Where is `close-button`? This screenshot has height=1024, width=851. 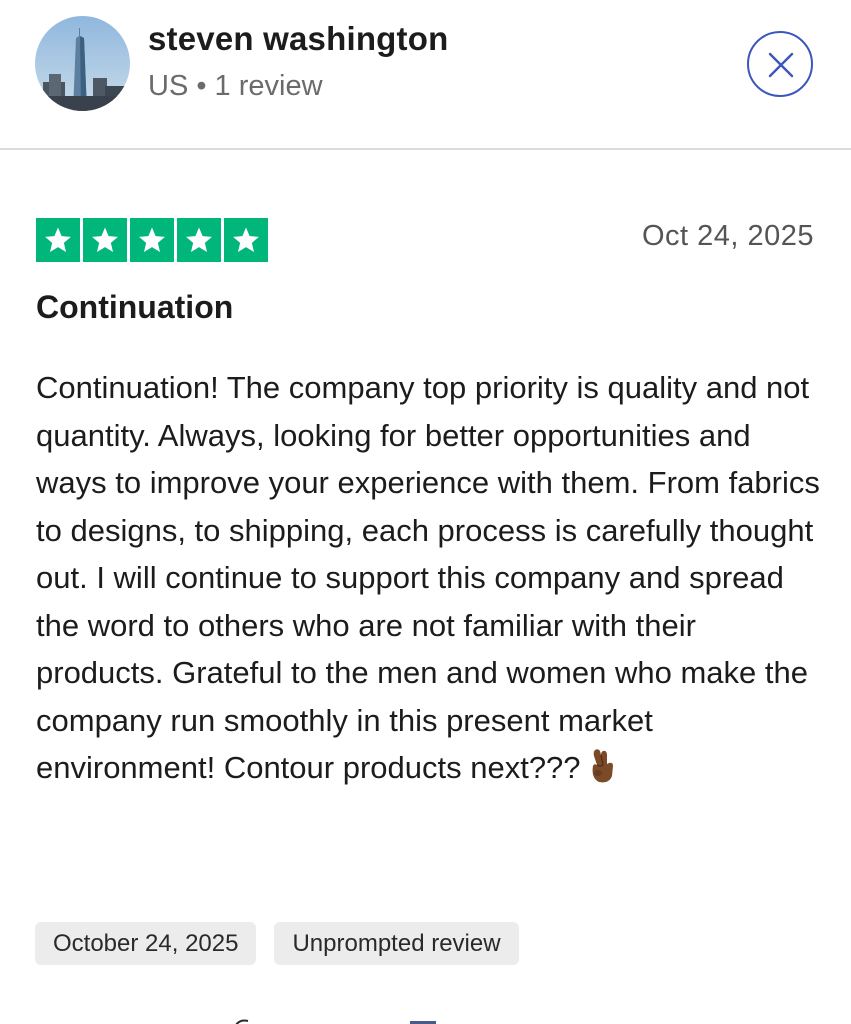
close-button is located at coordinates (780, 64).